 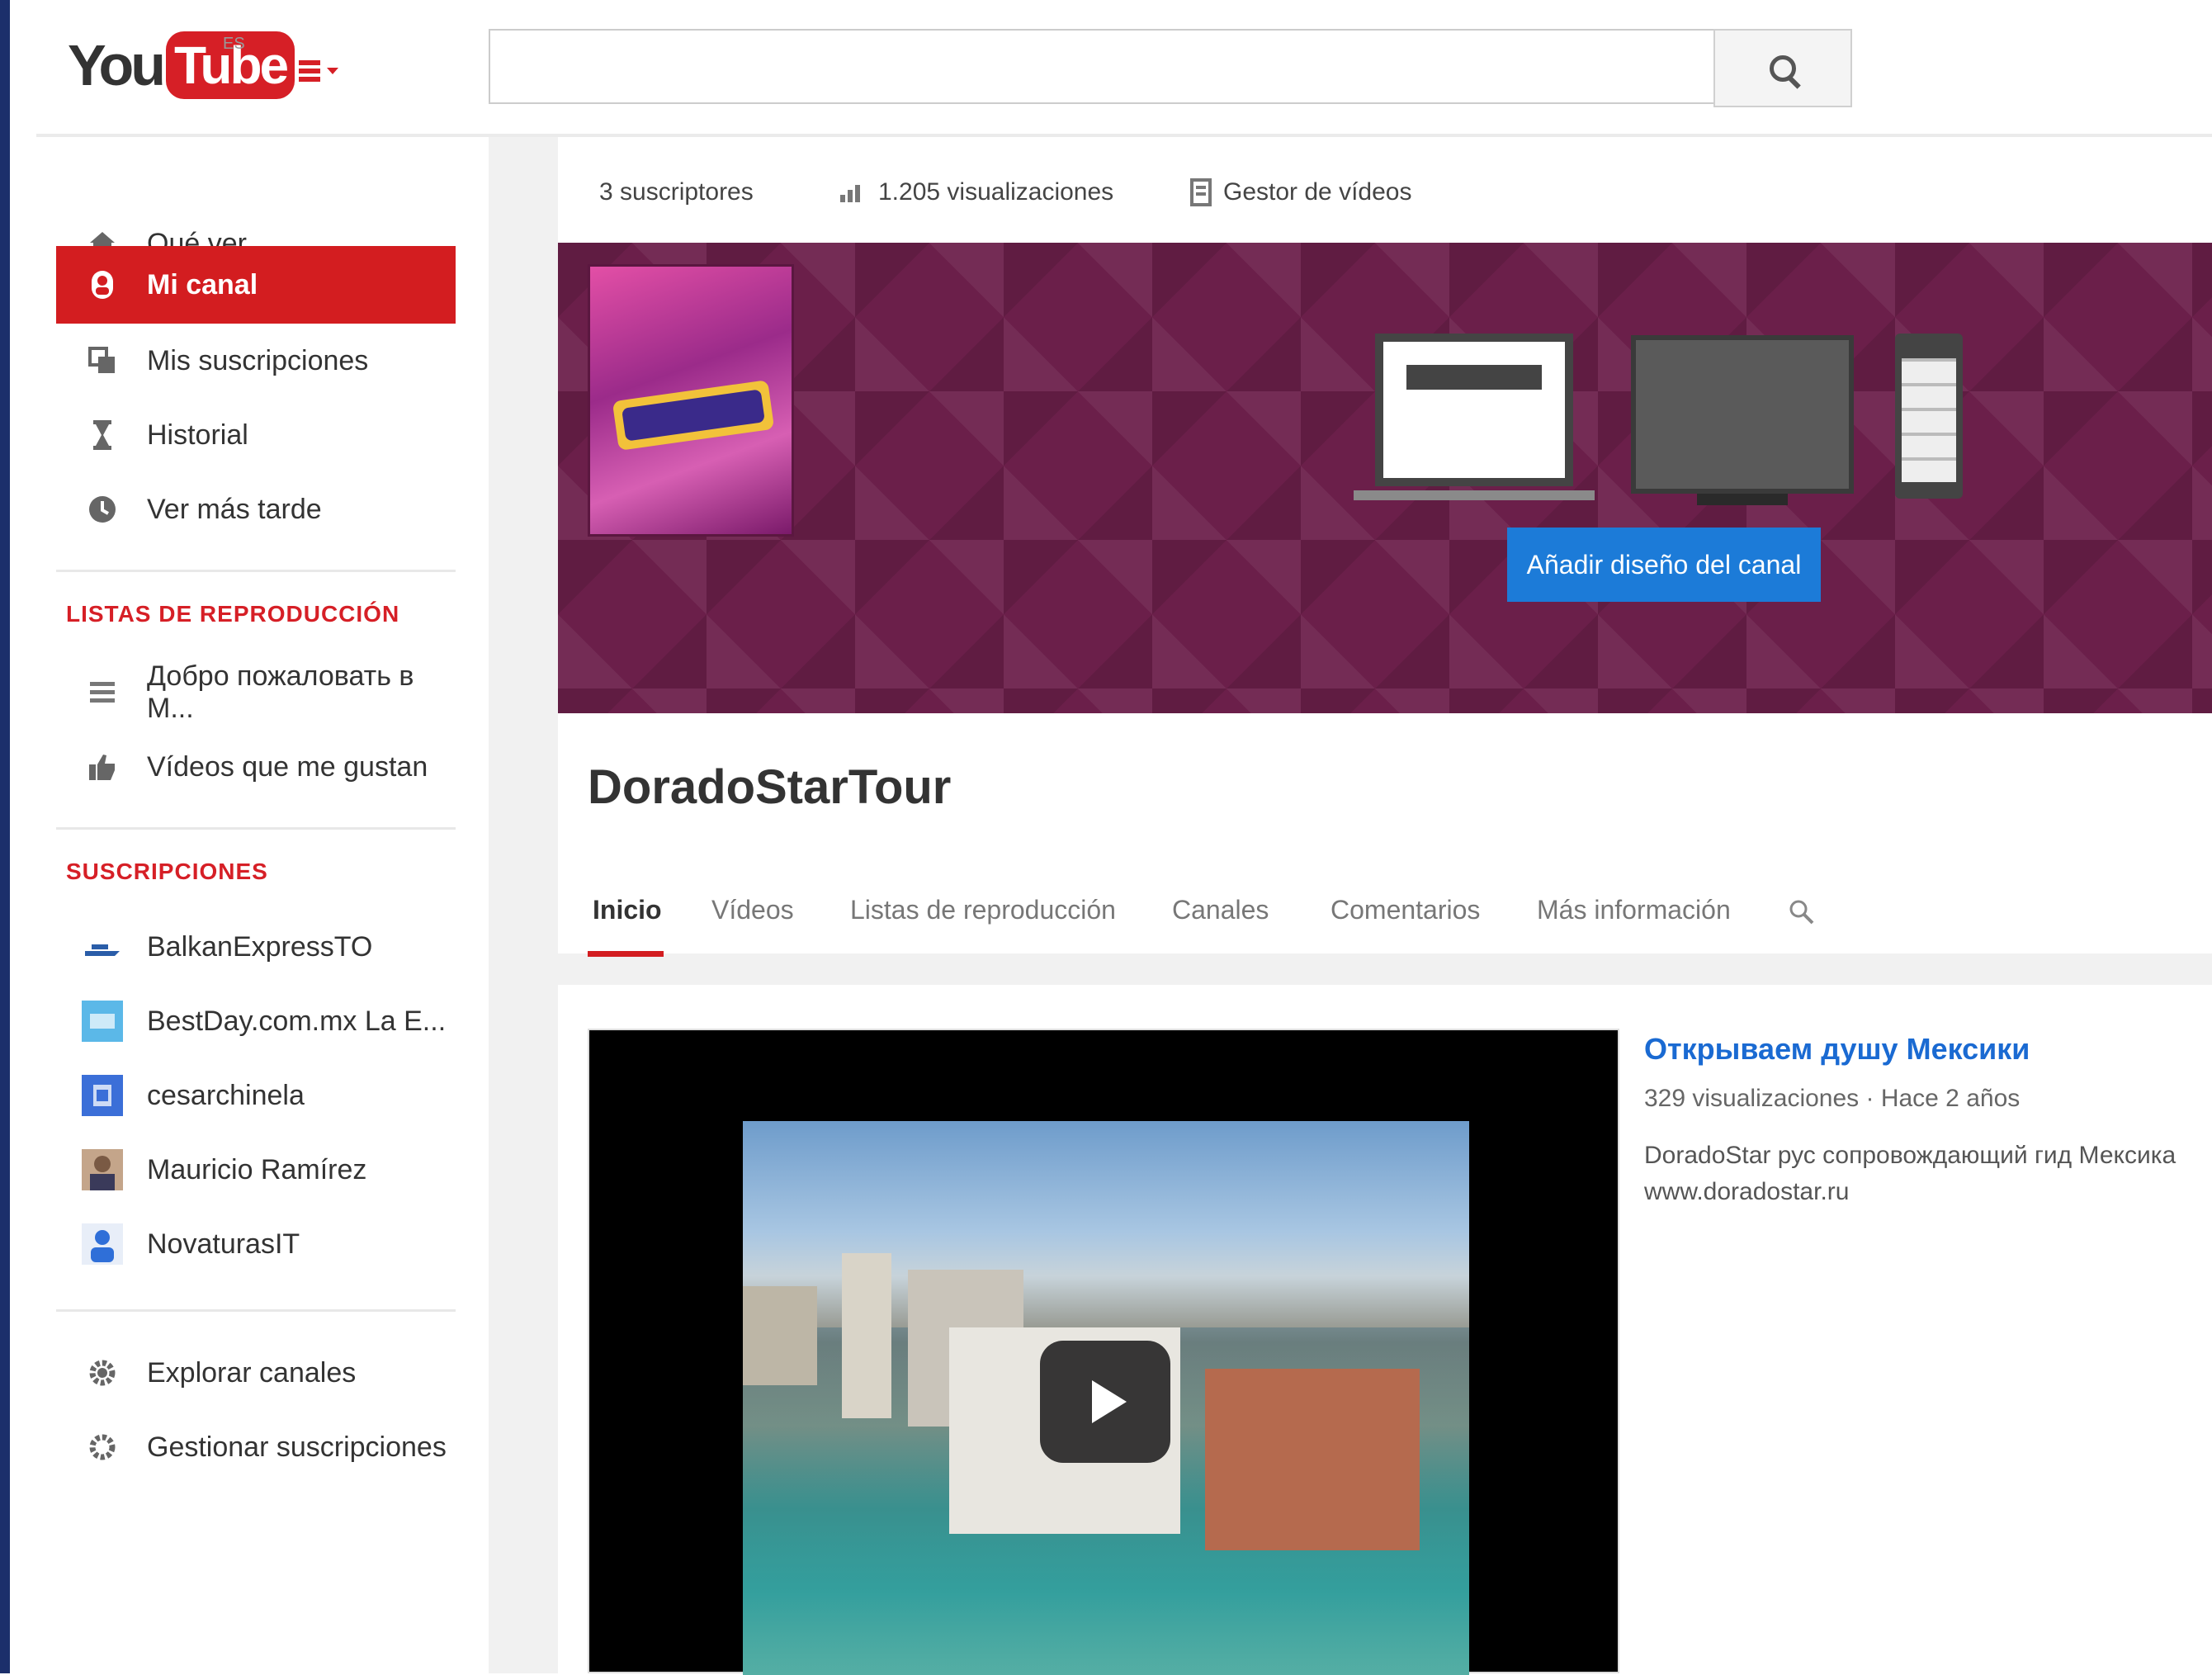 What do you see at coordinates (234, 509) in the screenshot?
I see `sidebar-item-label: Ver más tarde` at bounding box center [234, 509].